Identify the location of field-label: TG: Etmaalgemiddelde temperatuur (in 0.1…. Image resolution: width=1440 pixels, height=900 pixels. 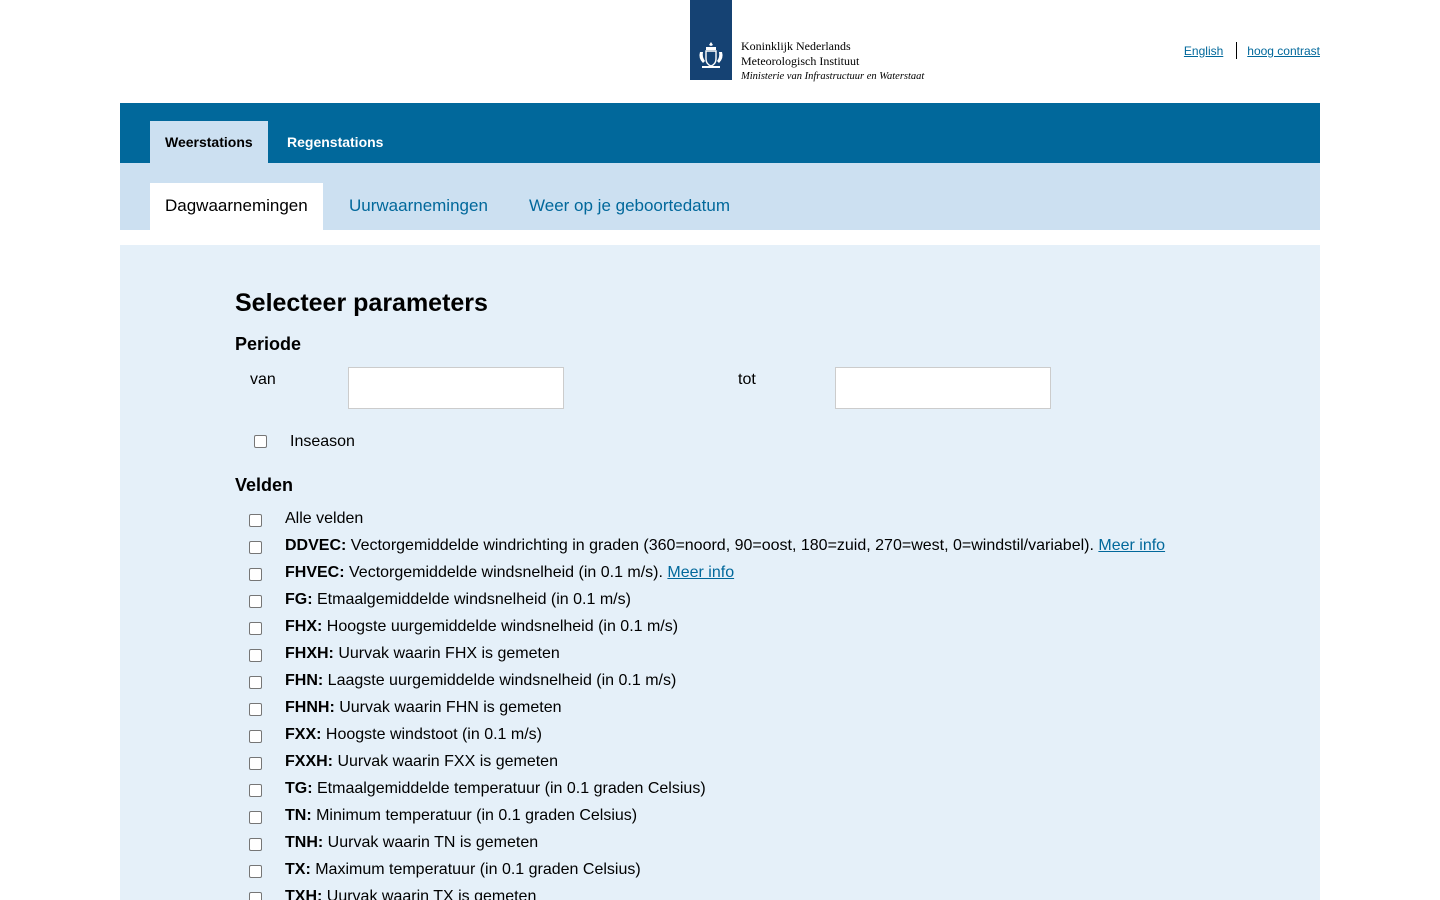
(495, 789).